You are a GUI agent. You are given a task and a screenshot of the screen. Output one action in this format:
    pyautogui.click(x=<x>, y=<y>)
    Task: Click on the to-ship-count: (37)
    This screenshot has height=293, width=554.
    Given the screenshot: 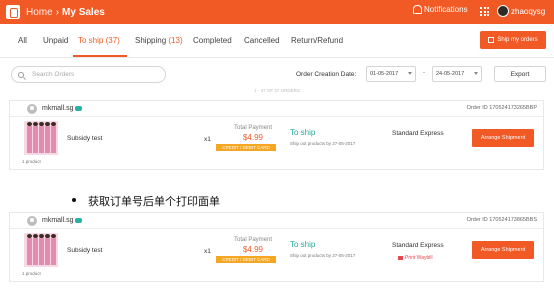 What is the action you would take?
    pyautogui.click(x=112, y=40)
    